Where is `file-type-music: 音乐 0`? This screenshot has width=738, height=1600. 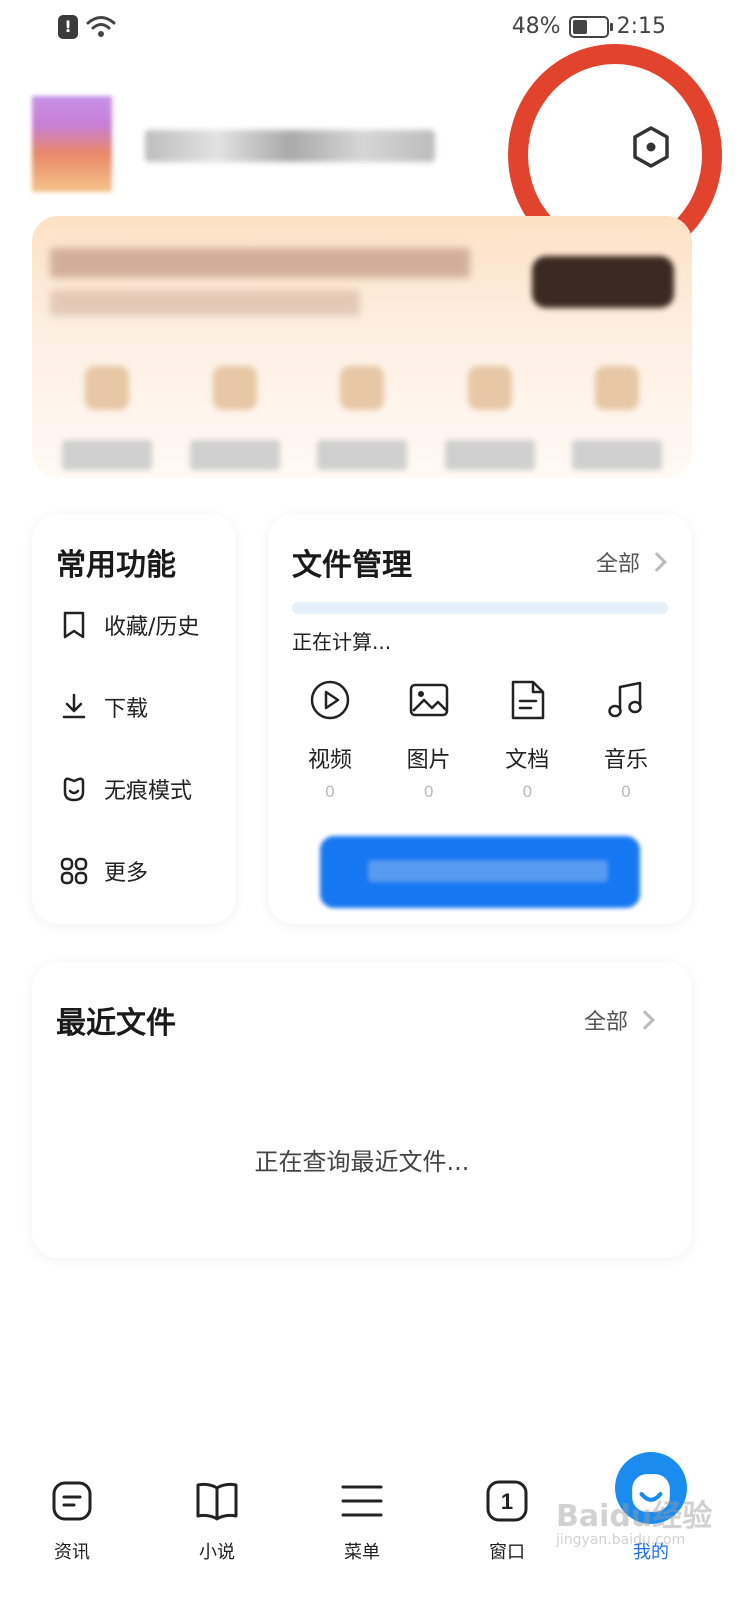 file-type-music: 音乐 0 is located at coordinates (626, 739).